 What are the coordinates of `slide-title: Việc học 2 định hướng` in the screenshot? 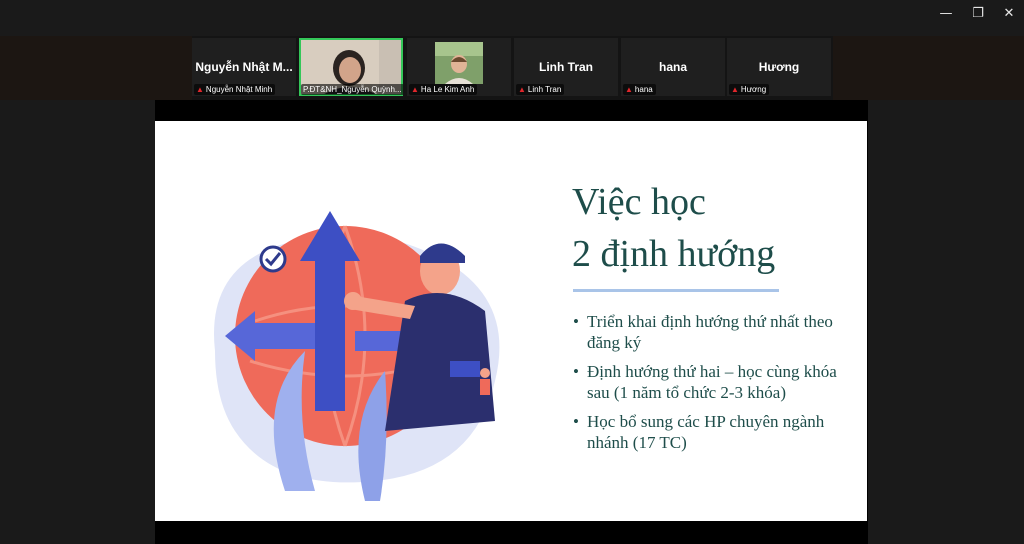 It's located at (712, 228).